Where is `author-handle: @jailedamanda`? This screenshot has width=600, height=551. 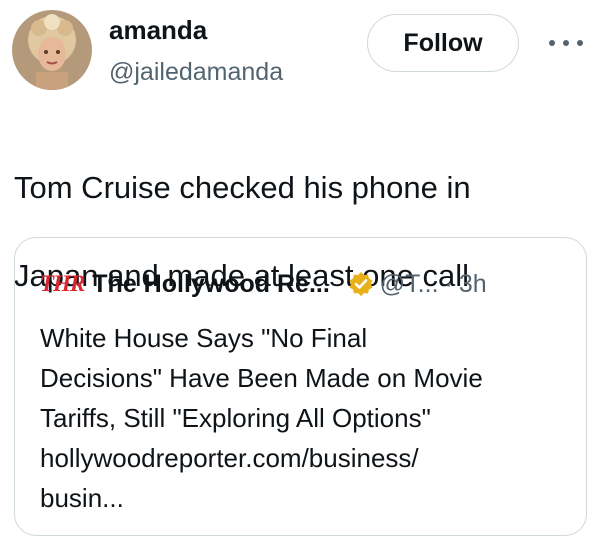 author-handle: @jailedamanda is located at coordinates (196, 72).